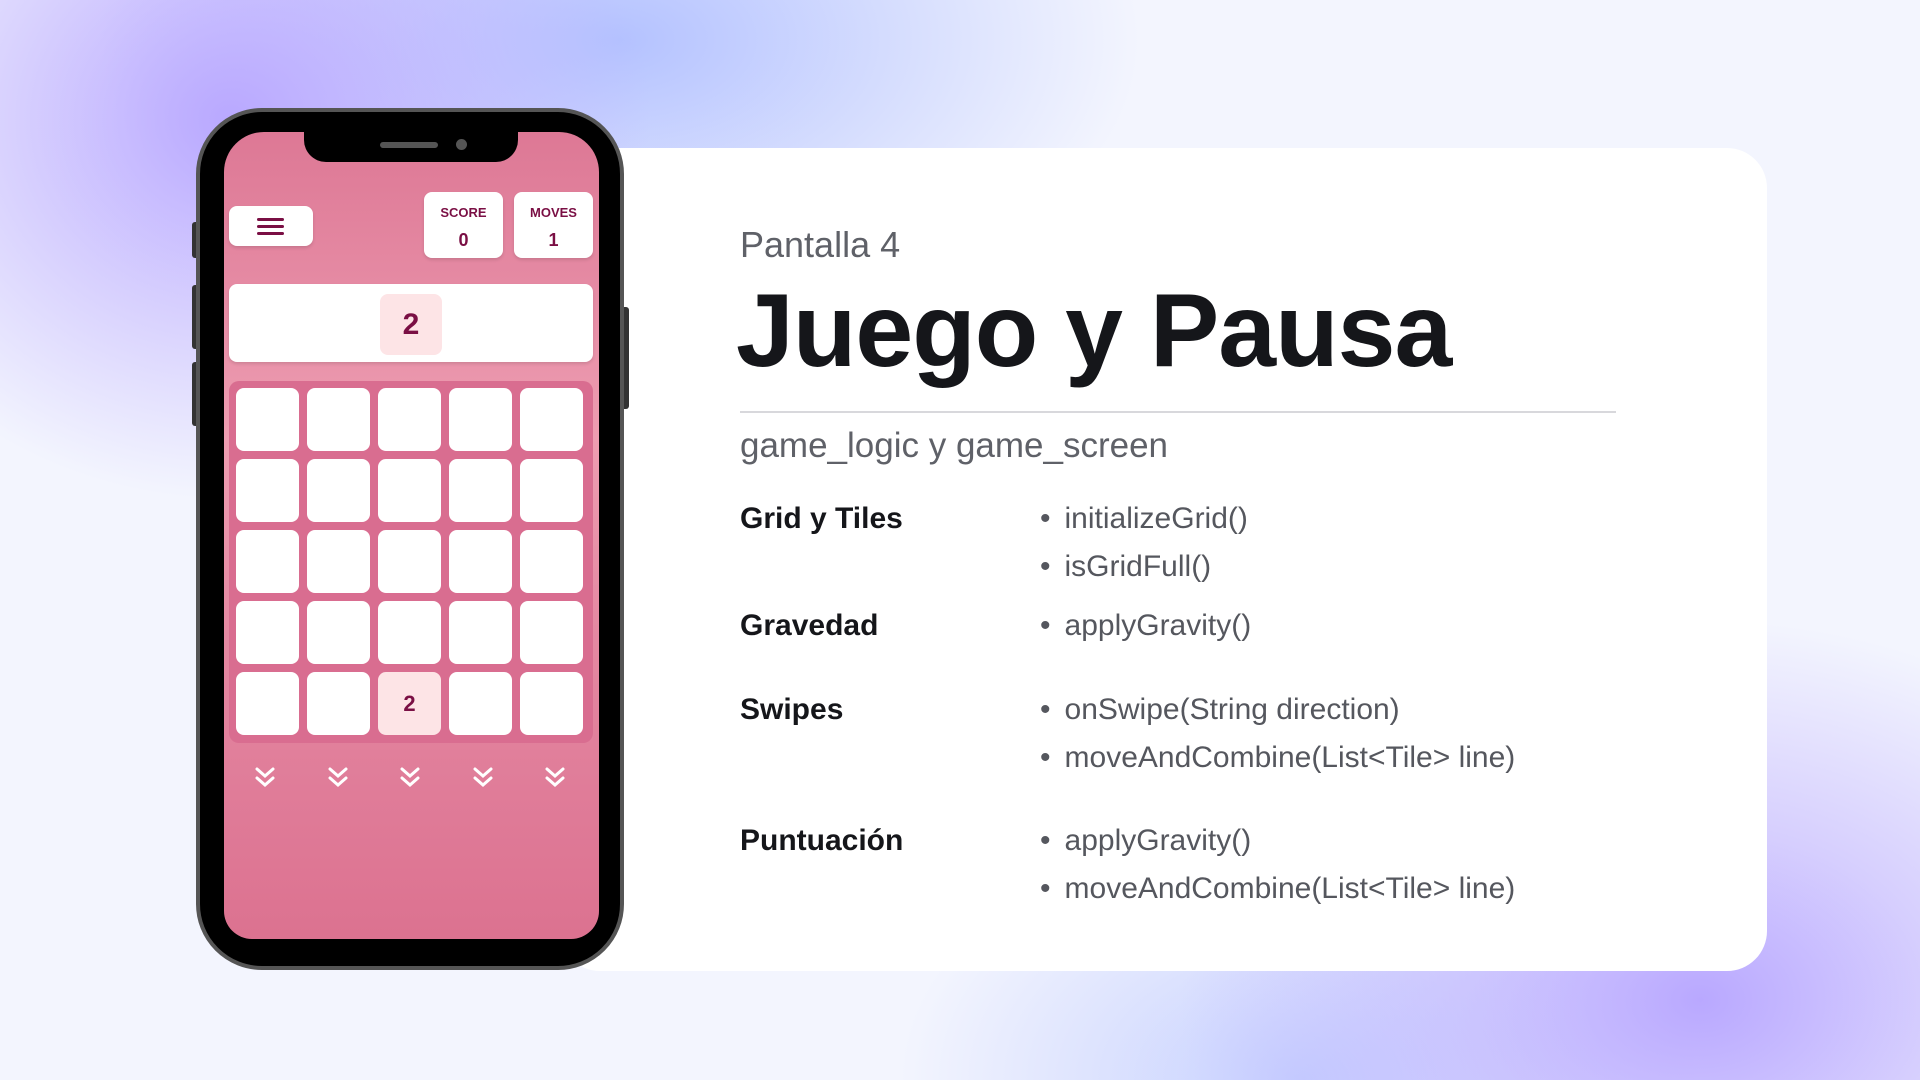 Image resolution: width=1920 pixels, height=1080 pixels. What do you see at coordinates (1144, 519) in the screenshot?
I see `list-item: initializeGrid()` at bounding box center [1144, 519].